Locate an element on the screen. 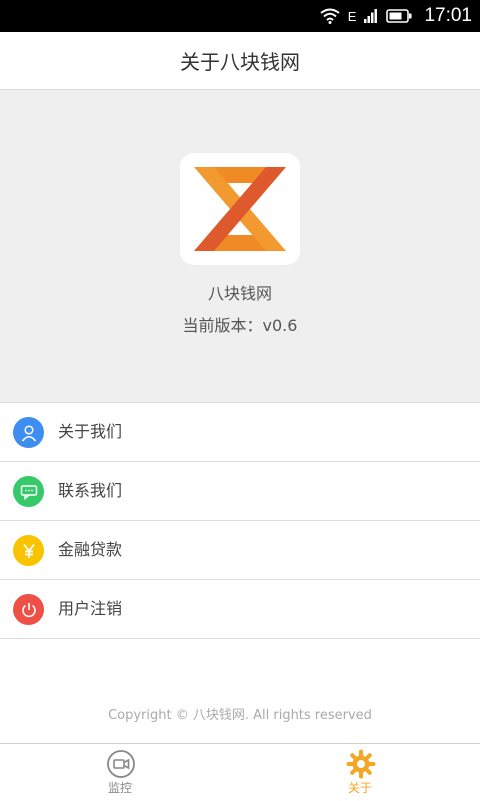  clock: 17:01 is located at coordinates (448, 15).